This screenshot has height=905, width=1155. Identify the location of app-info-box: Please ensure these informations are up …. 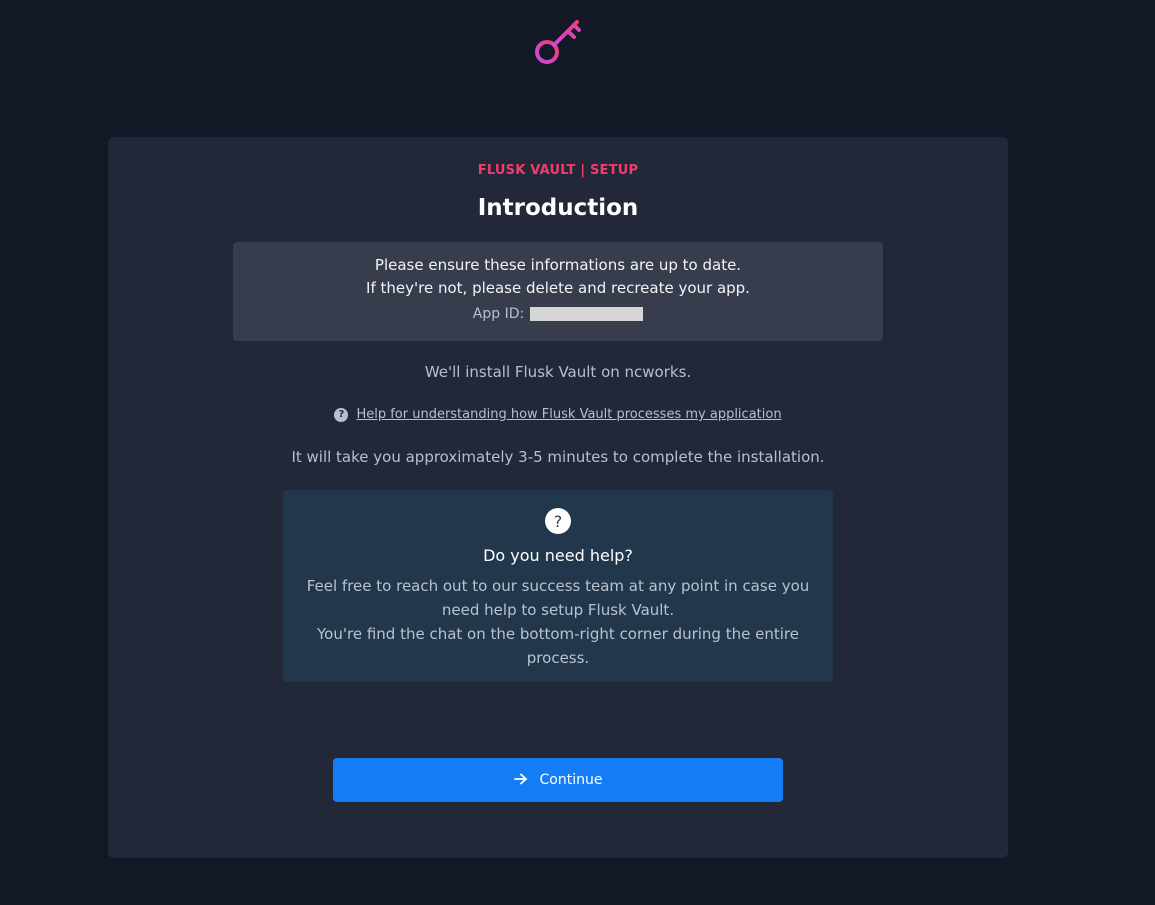
(558, 291).